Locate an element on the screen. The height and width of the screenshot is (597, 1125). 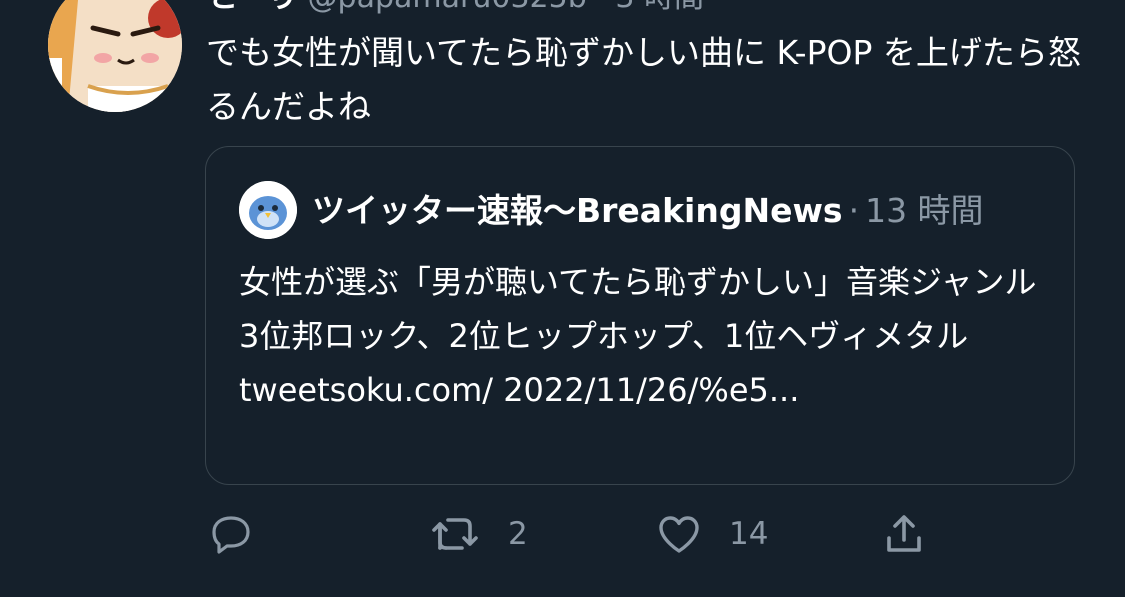
tweet-header: とーり @papamaru0325b · 3 時間 is located at coordinates (456, 9).